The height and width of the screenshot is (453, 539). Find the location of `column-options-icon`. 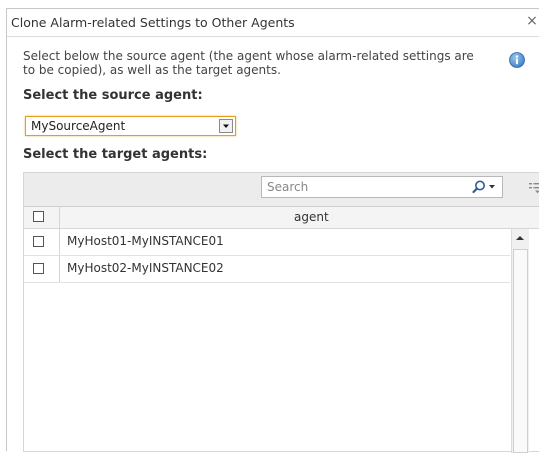

column-options-icon is located at coordinates (534, 188).